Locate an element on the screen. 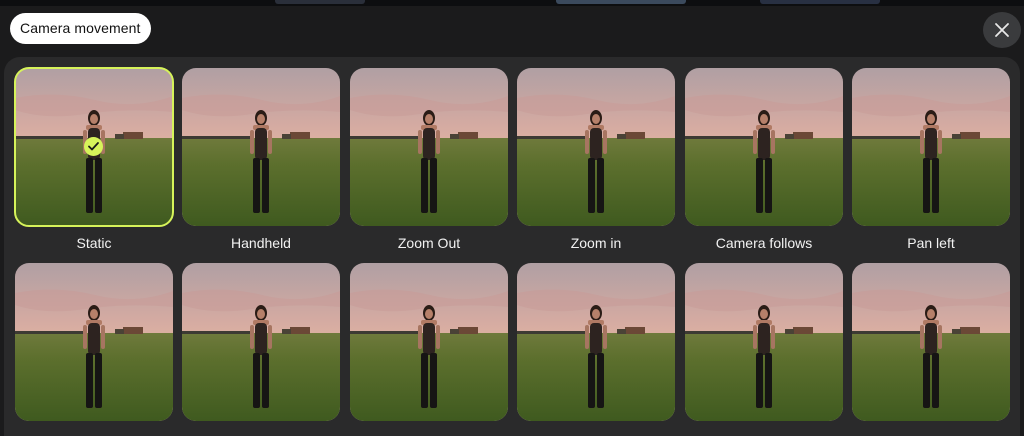  panel-title: Camera movement is located at coordinates (80, 28).